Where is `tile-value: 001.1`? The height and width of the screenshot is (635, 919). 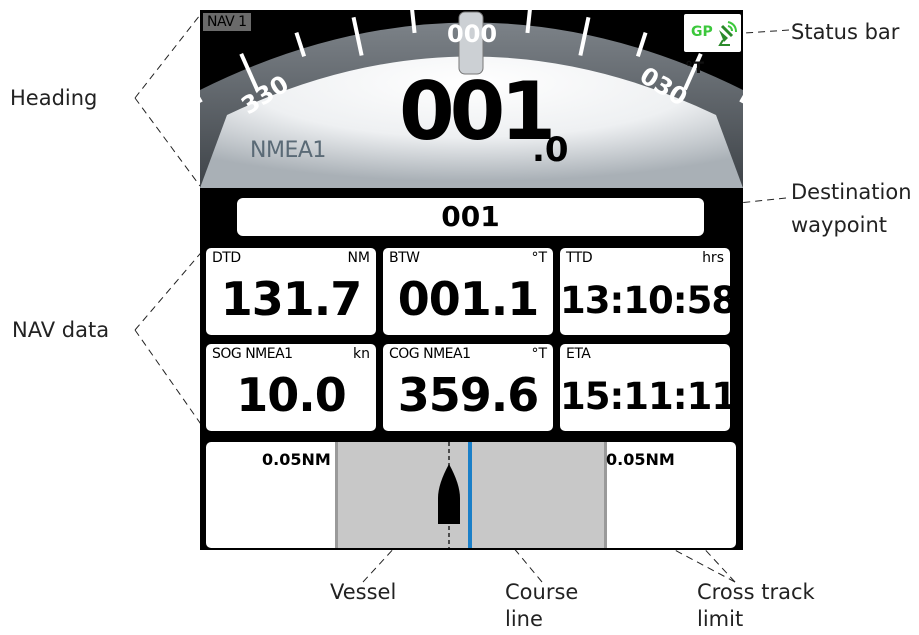 tile-value: 001.1 is located at coordinates (468, 299).